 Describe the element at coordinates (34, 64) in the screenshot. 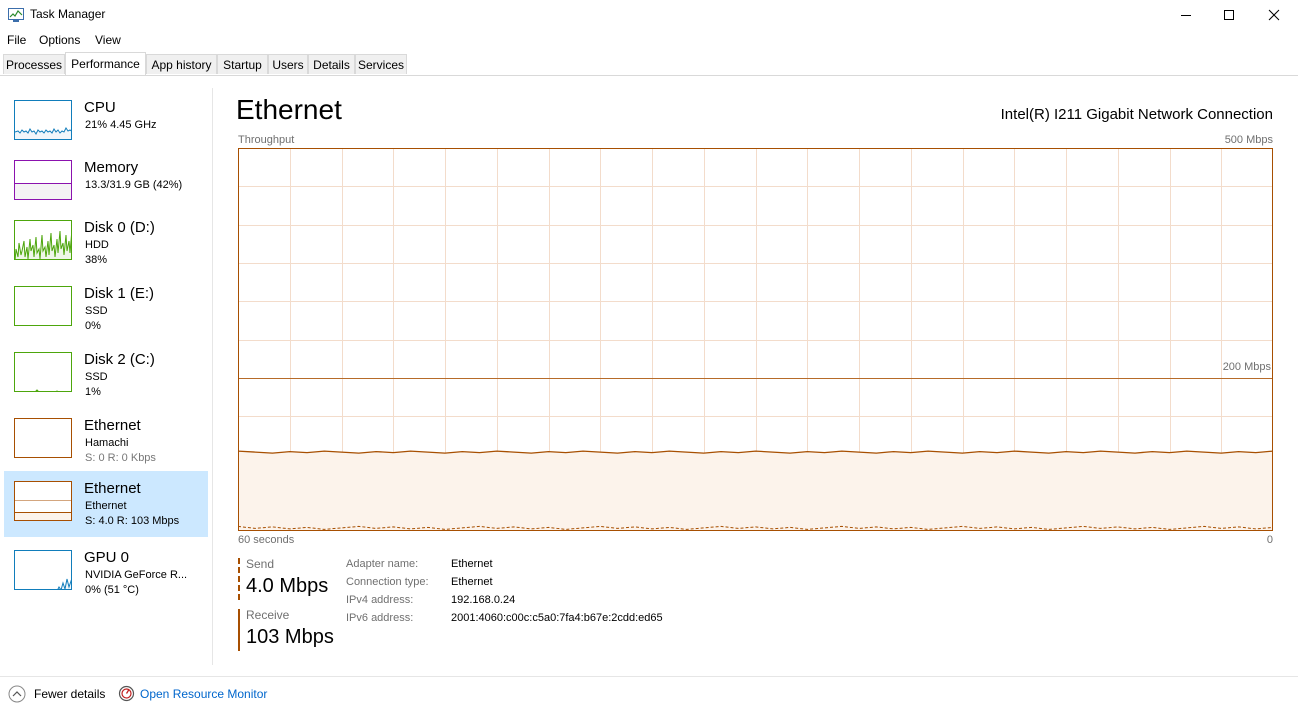

I see `tab-processes: Processes` at that location.